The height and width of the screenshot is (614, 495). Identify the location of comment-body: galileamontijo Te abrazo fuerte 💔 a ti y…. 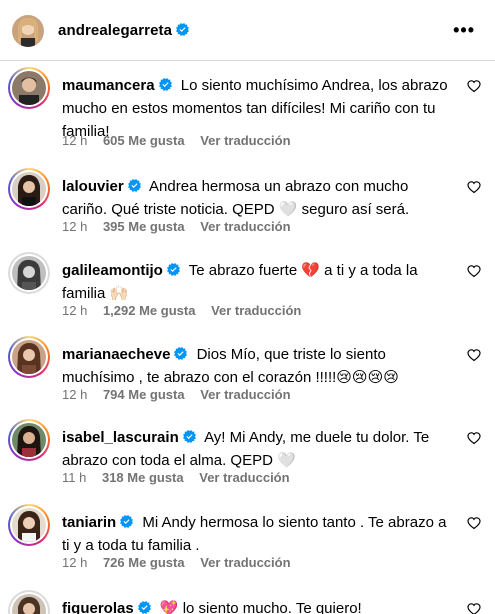
(258, 282).